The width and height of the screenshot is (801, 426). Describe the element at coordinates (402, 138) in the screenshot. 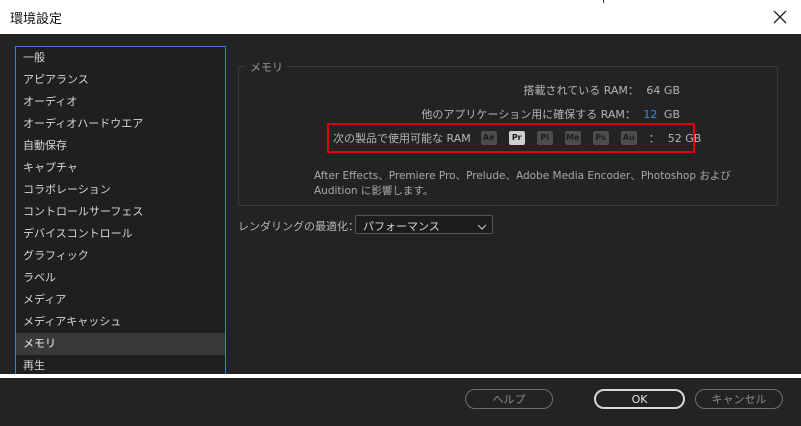

I see `available-ram-label: 次の製品で使用可能な RAM` at that location.